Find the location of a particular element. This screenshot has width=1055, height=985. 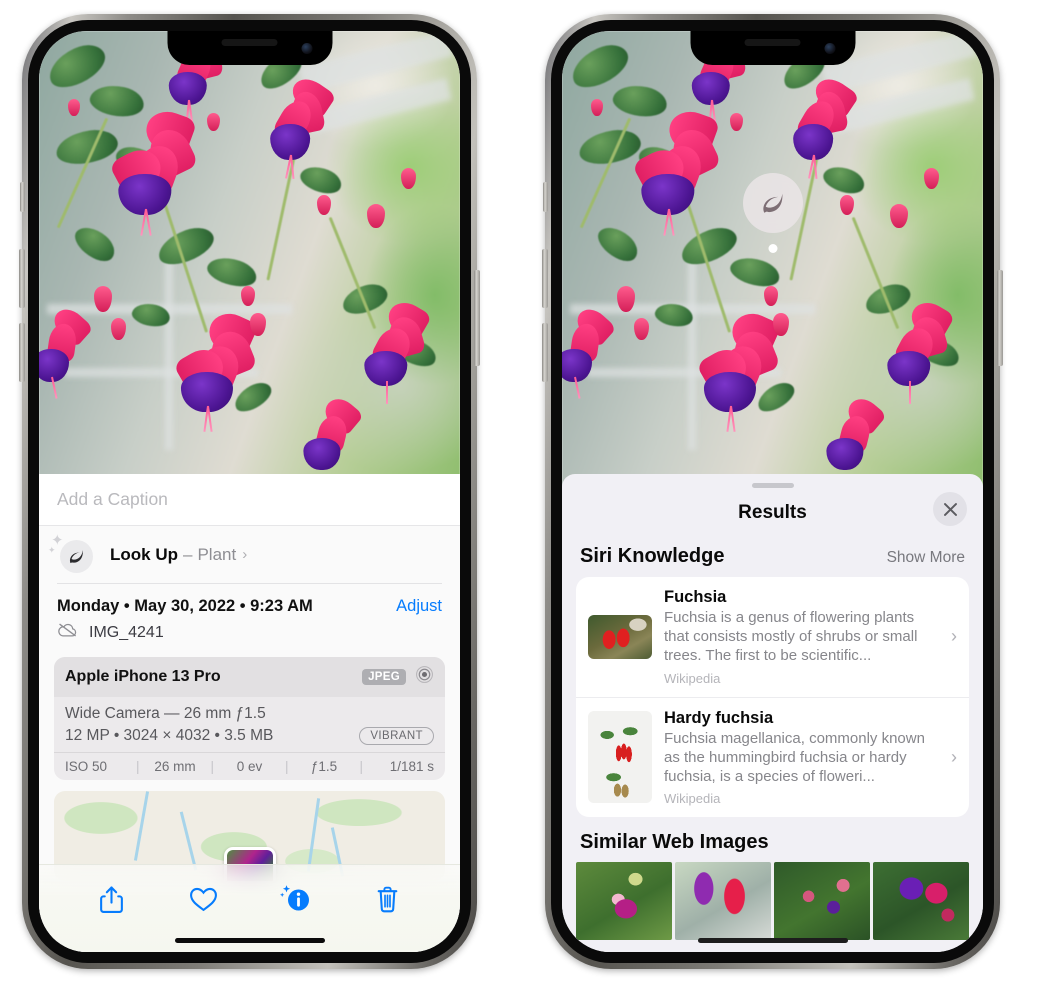

adjust-button: Adjust is located at coordinates (419, 606).